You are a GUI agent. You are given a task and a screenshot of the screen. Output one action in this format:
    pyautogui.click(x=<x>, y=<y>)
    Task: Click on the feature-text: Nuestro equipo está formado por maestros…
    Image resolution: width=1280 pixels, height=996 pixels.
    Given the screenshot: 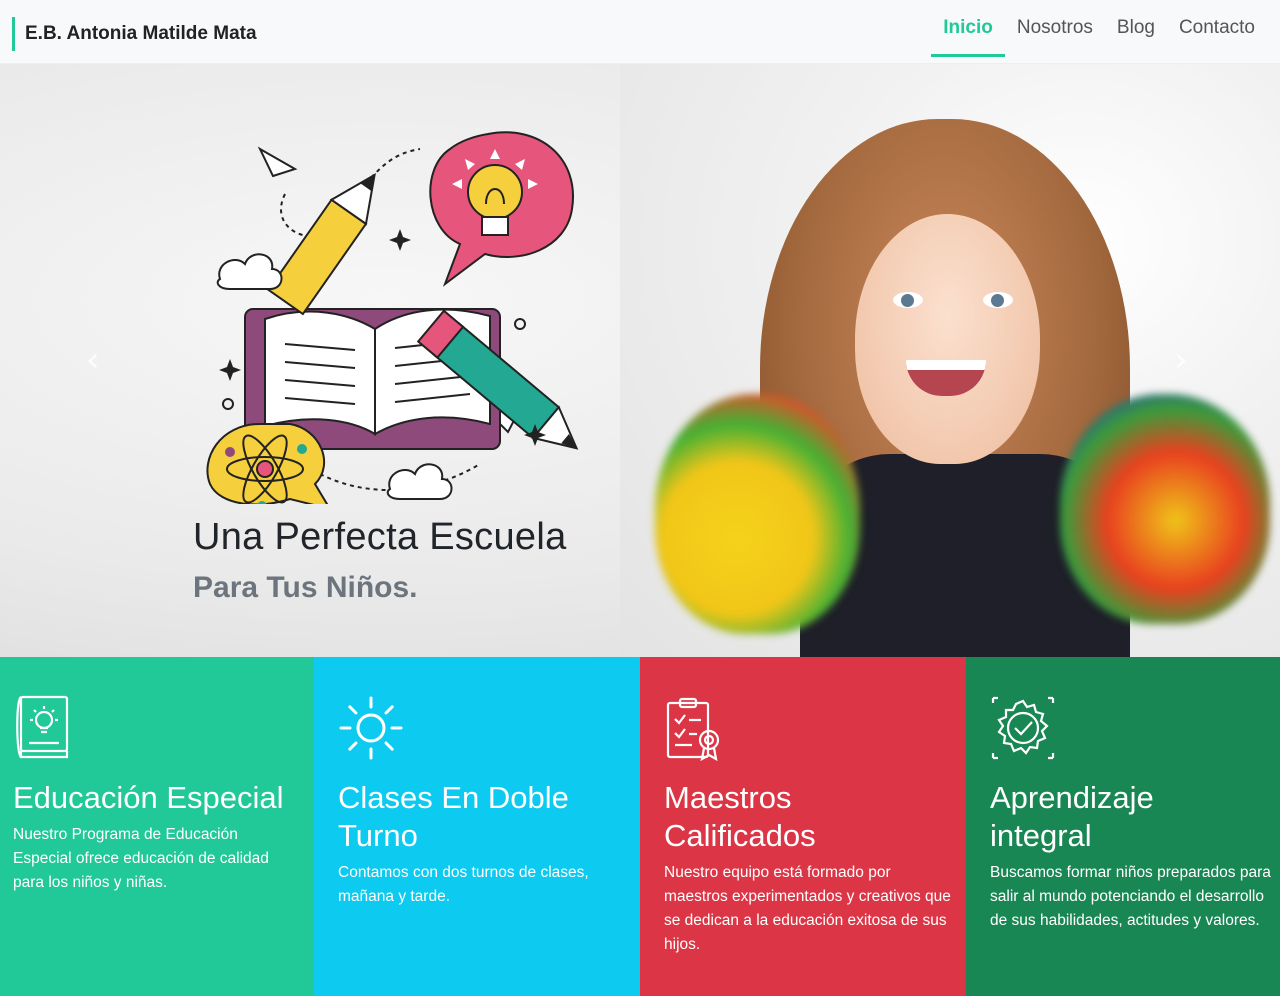 What is the action you would take?
    pyautogui.click(x=807, y=908)
    